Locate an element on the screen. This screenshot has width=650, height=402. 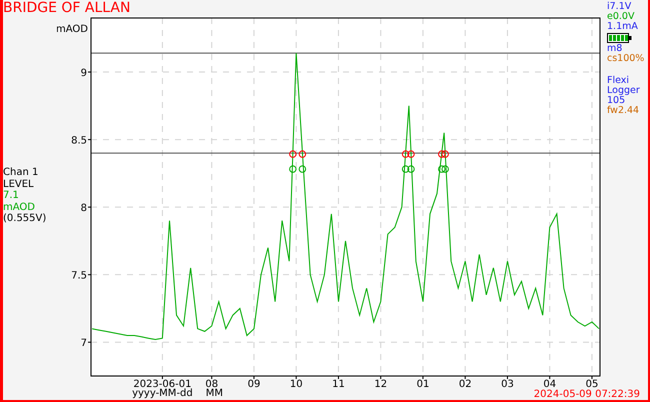
status-reading: cs100% is located at coordinates (626, 59).